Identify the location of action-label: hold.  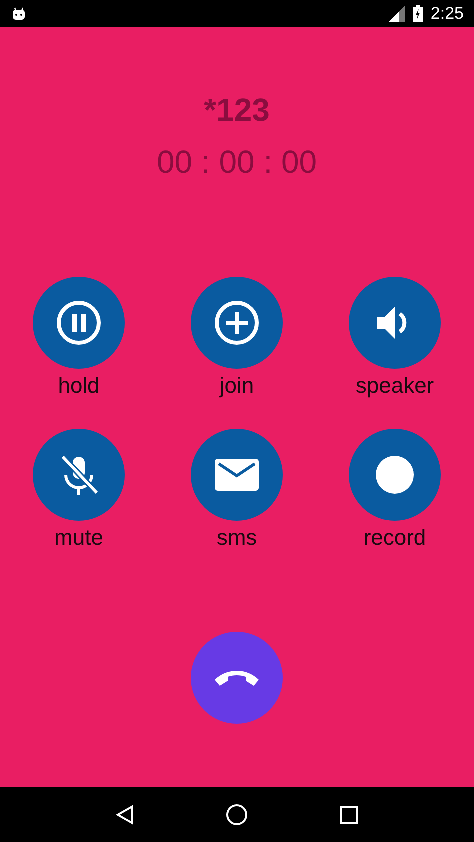
(79, 386).